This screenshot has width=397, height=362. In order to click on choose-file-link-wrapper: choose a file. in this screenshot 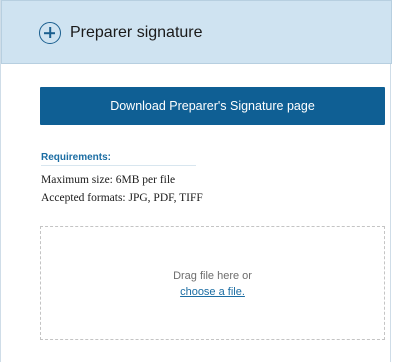, I will do `click(212, 292)`.